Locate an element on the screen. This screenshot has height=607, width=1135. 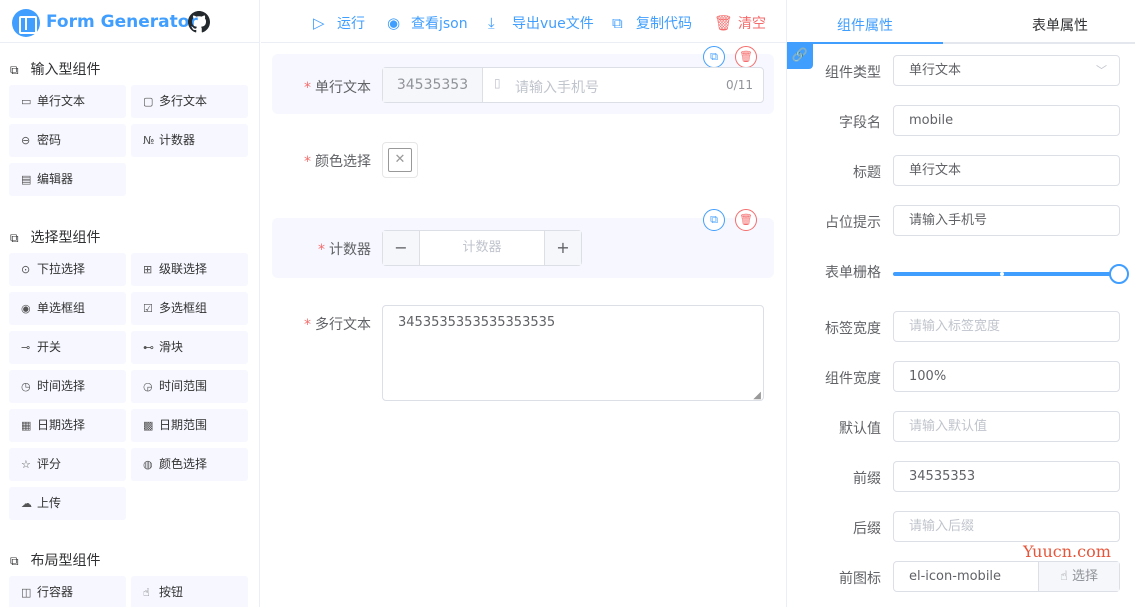
component-slider: ⊷ 滑块 is located at coordinates (189, 347).